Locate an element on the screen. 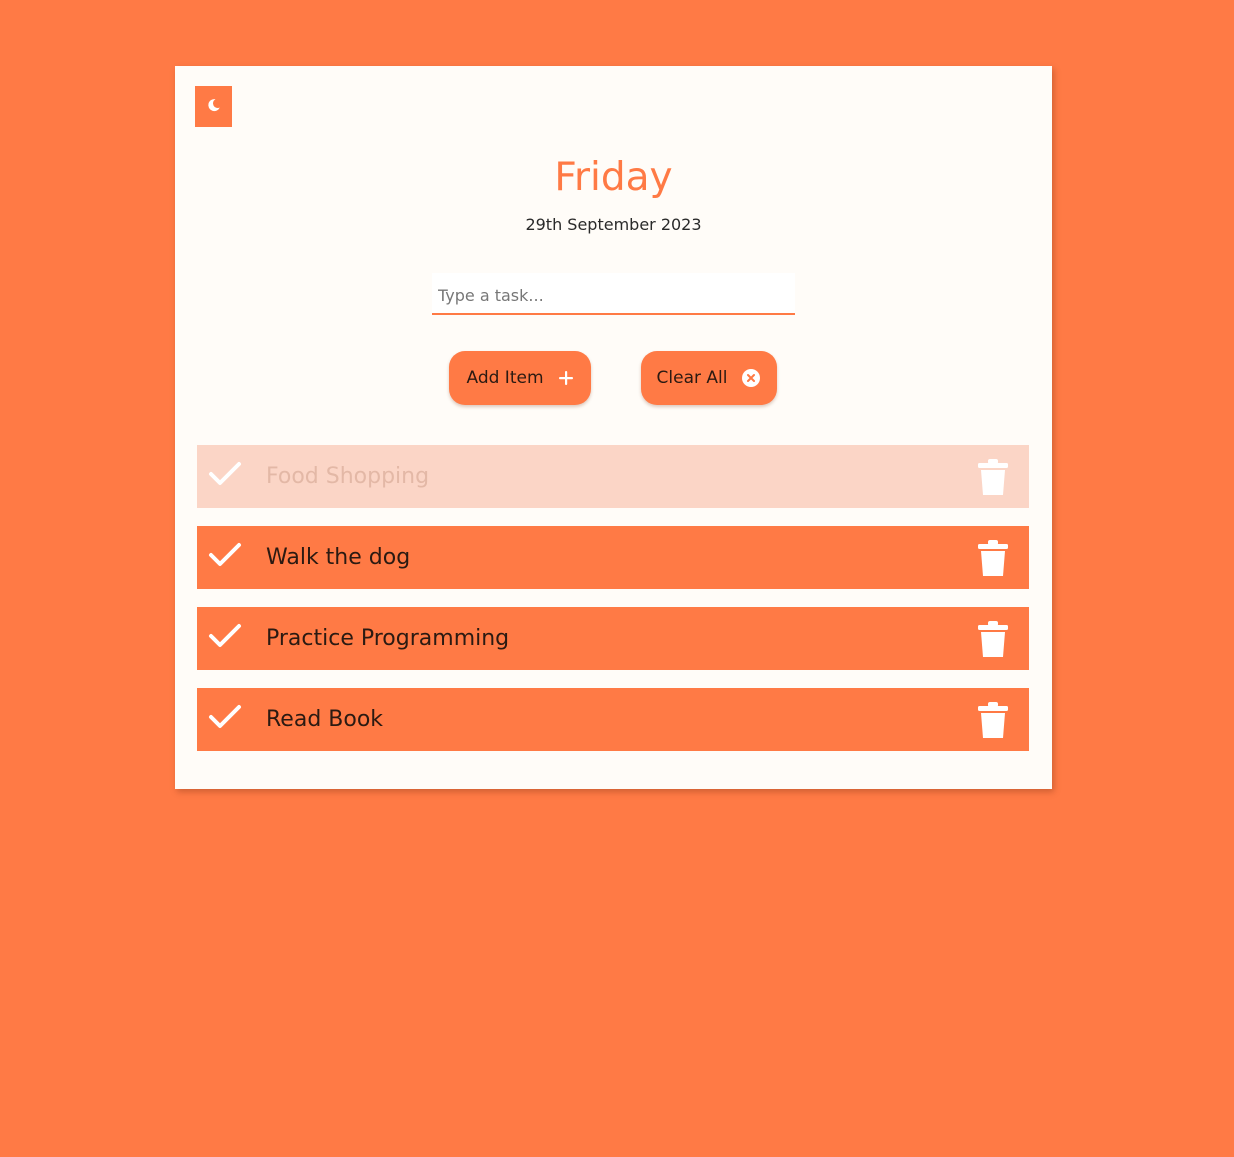 The height and width of the screenshot is (1157, 1234). task-item: Read Book is located at coordinates (613, 719).